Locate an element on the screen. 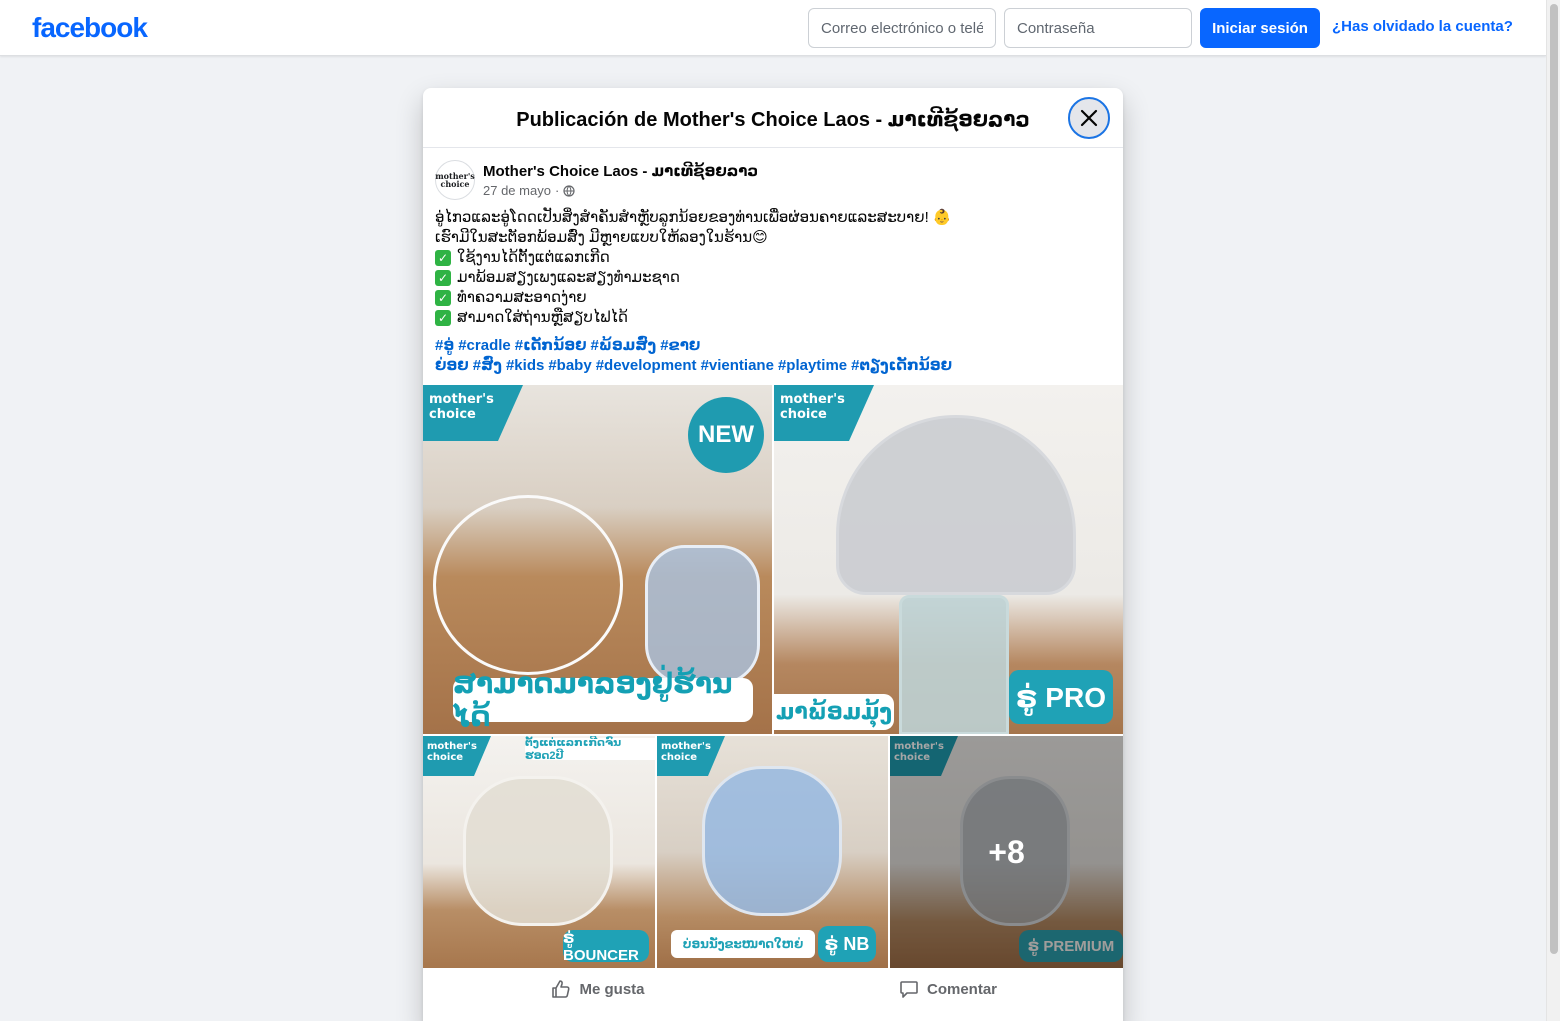 The width and height of the screenshot is (1560, 1021). checklist-item: ✓ ໃຊ້ງານໄດ້ຕັ້ງແຕ່ແລກເກີດ is located at coordinates (773, 258).